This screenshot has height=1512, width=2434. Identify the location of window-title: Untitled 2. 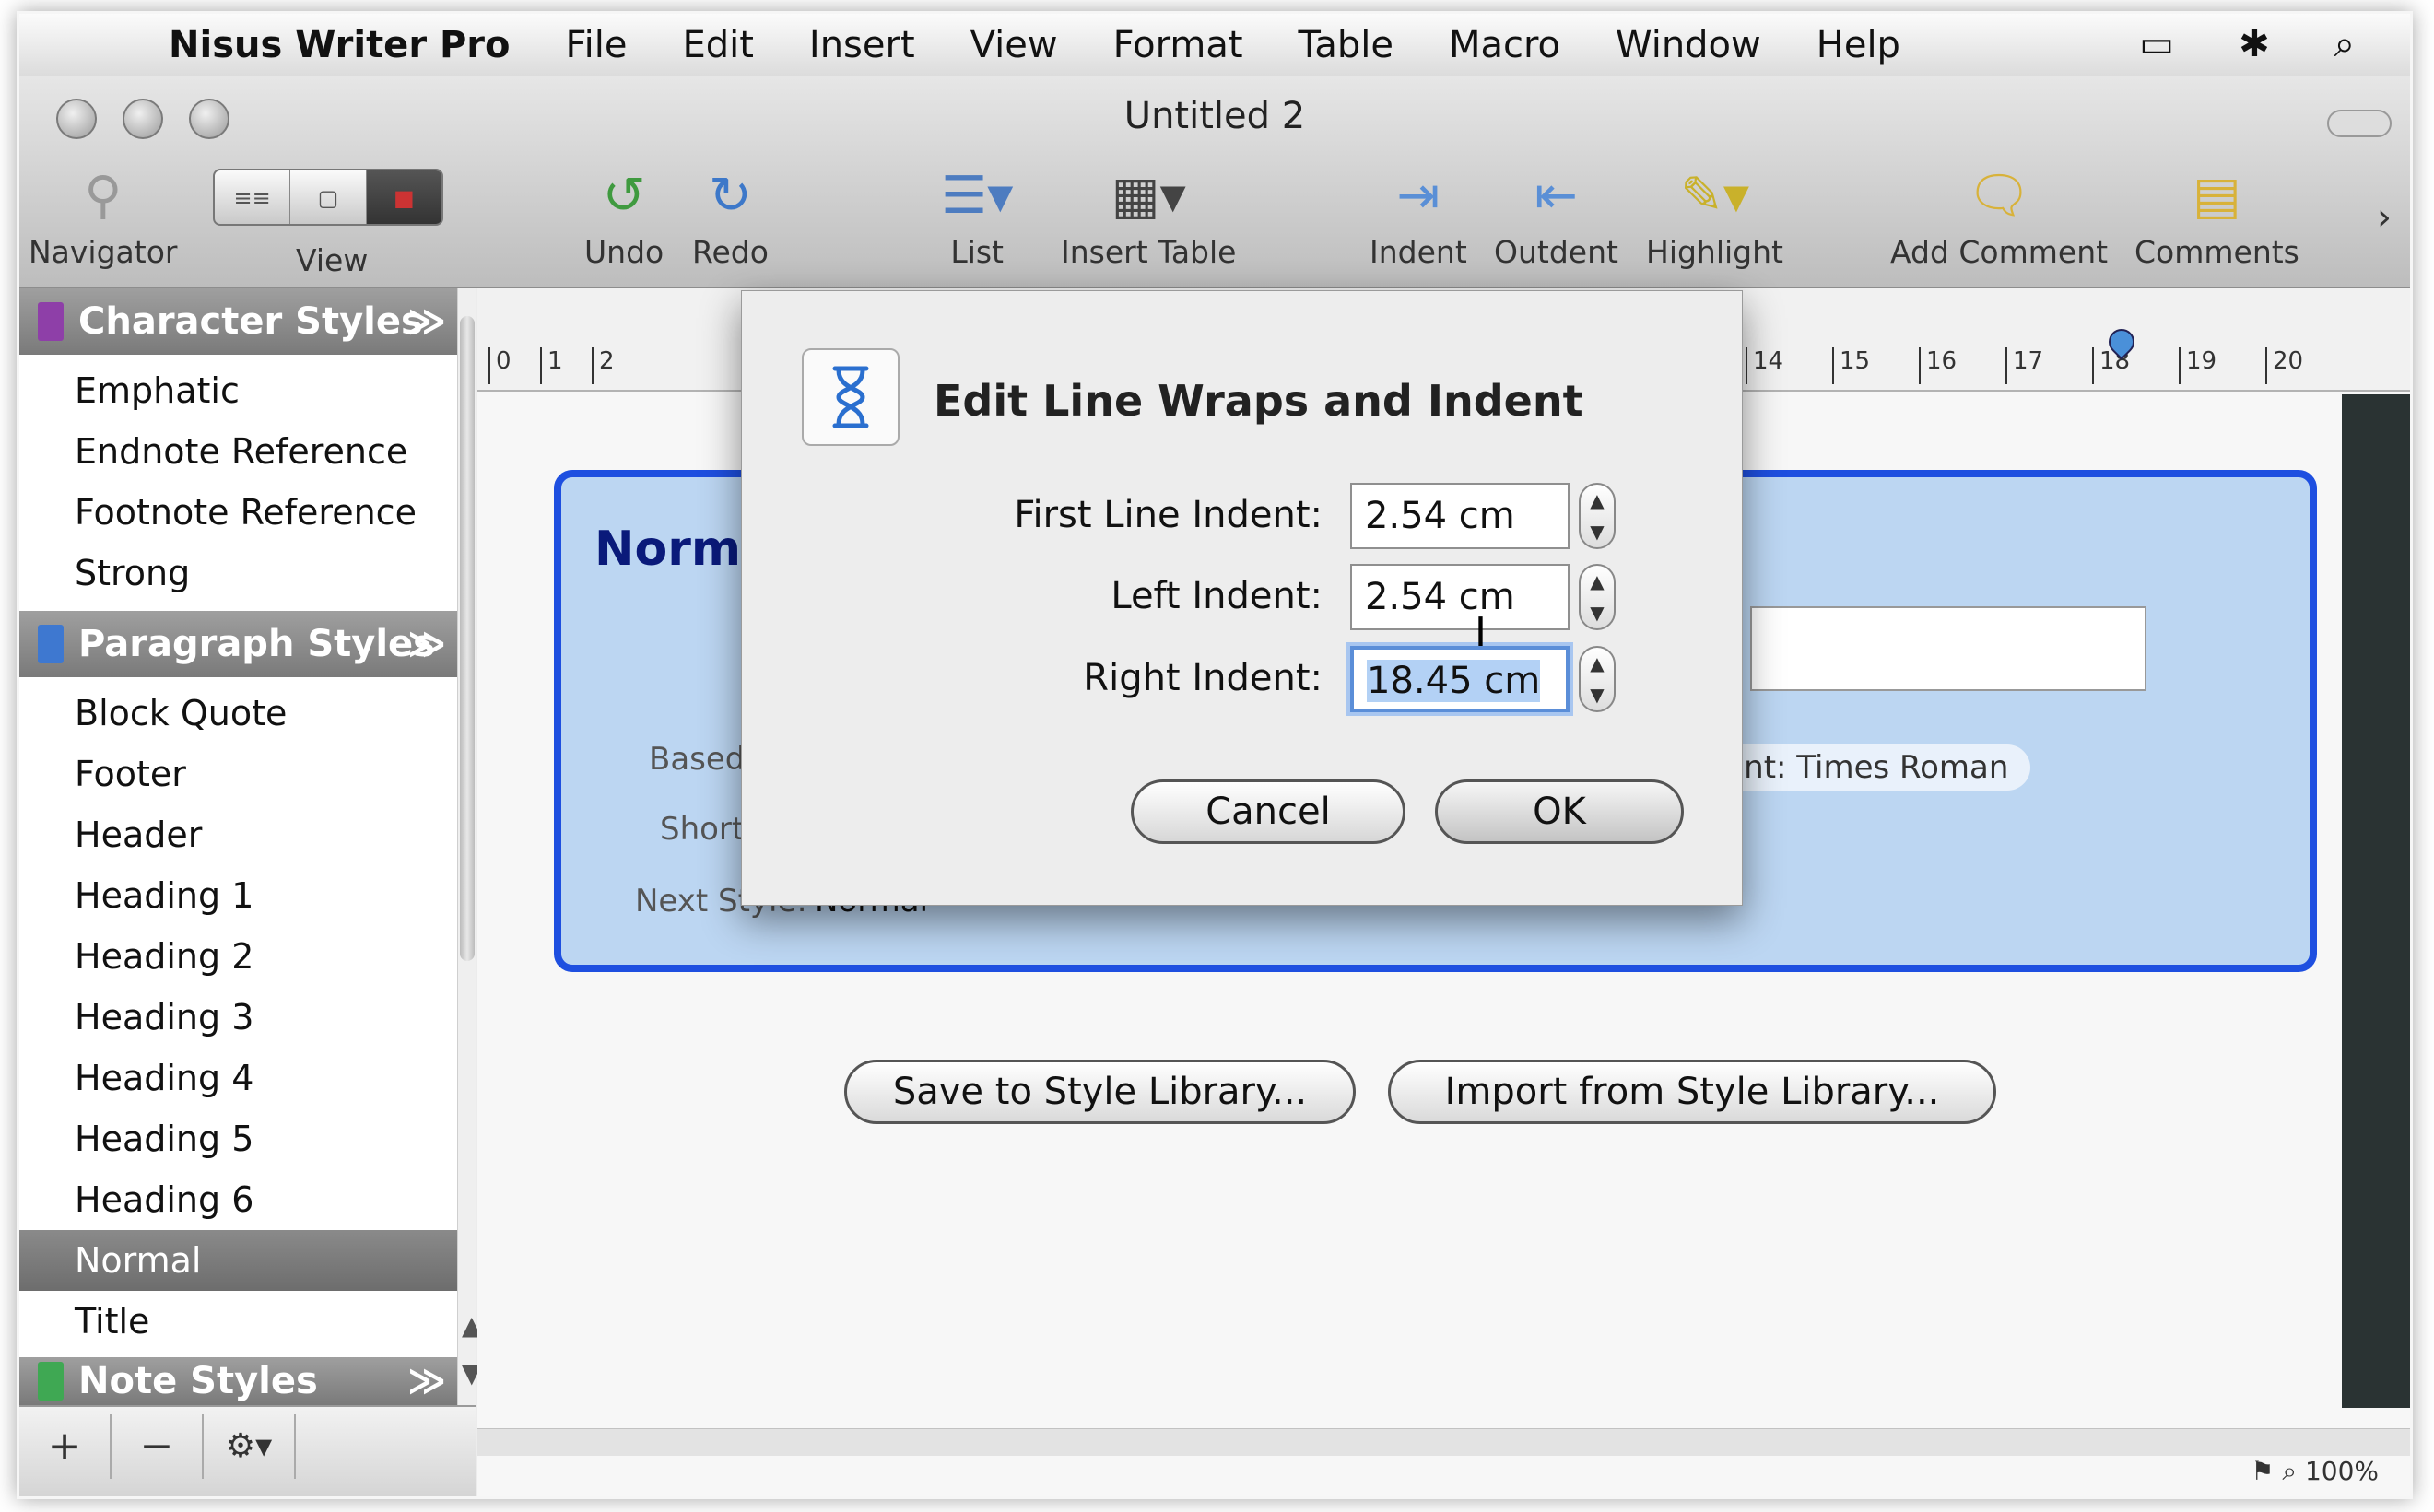
(1214, 116).